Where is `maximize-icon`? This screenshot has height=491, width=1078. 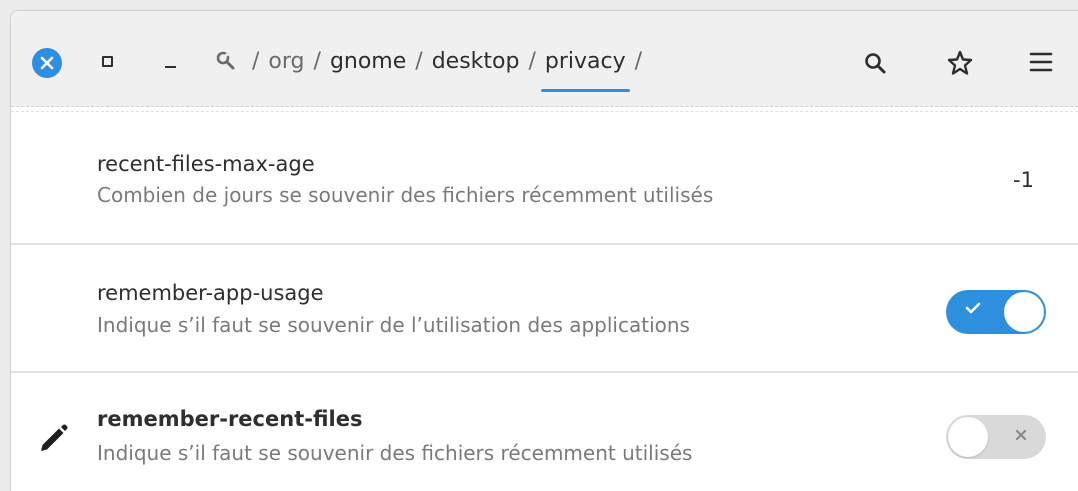 maximize-icon is located at coordinates (107, 61).